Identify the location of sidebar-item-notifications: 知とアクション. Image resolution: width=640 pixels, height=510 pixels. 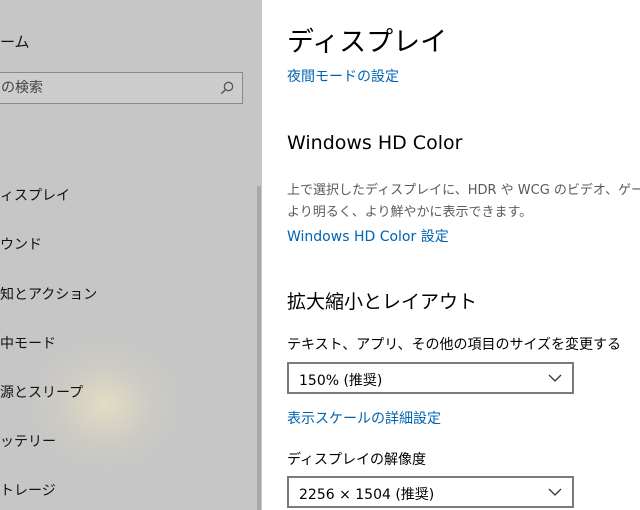
(48, 296).